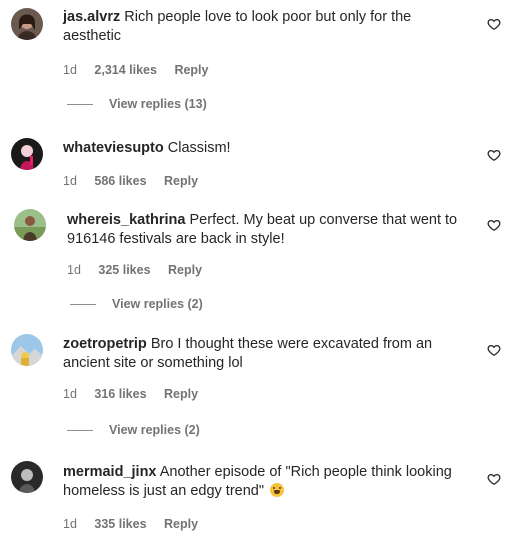 The width and height of the screenshot is (530, 553). I want to click on comment-likes: 586 likes, so click(120, 181).